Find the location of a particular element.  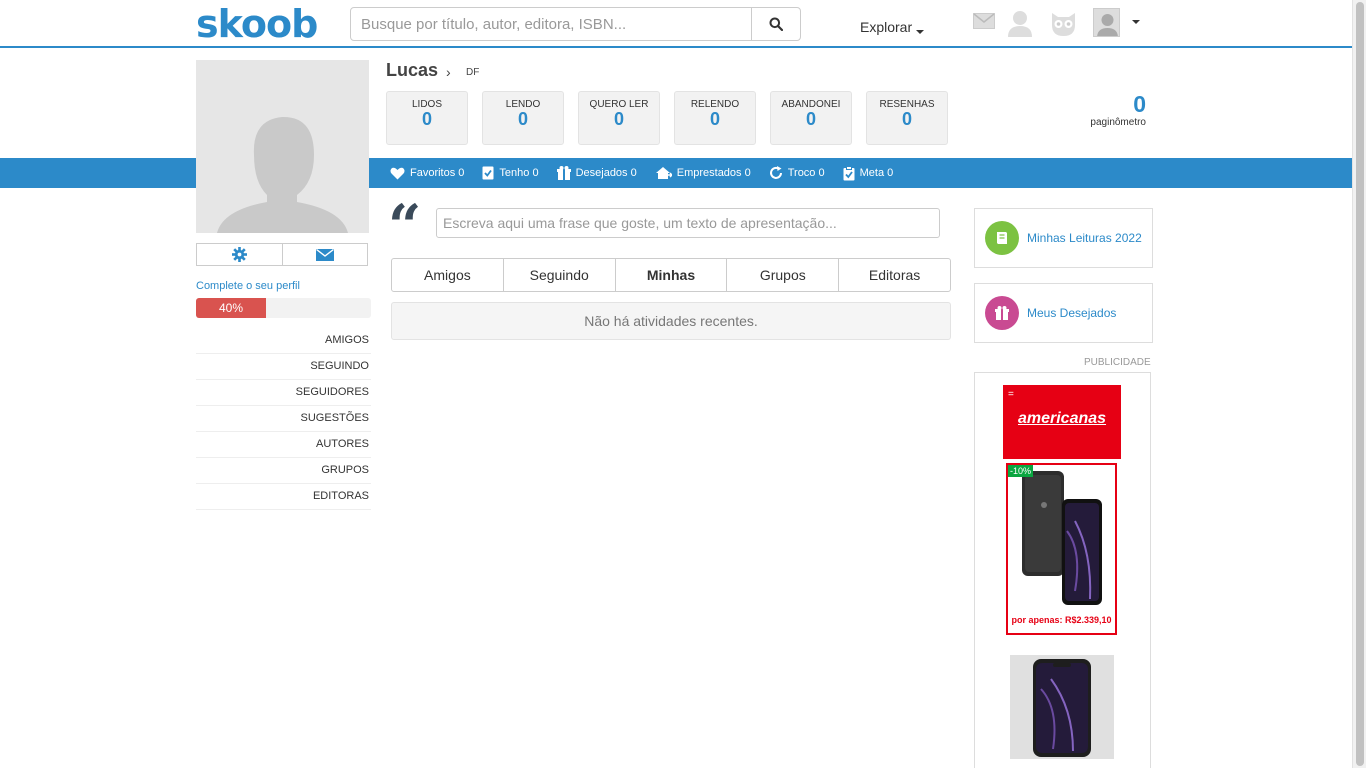

publicidade-label: PUBLICIDADE is located at coordinates (1117, 362).